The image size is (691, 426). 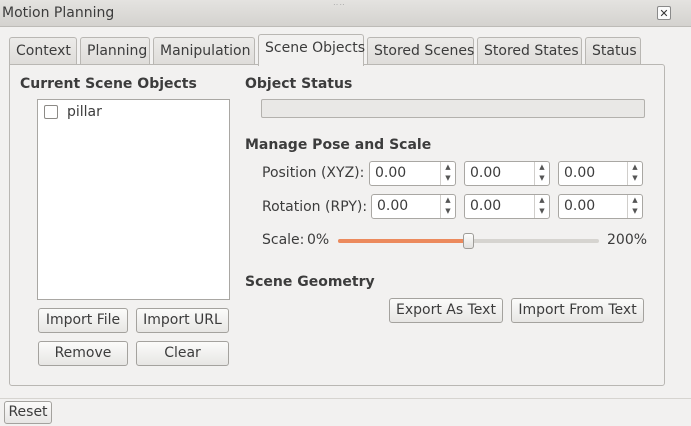 What do you see at coordinates (345, 13) in the screenshot?
I see `title-bar: ‥‥ Motion Planning ✕` at bounding box center [345, 13].